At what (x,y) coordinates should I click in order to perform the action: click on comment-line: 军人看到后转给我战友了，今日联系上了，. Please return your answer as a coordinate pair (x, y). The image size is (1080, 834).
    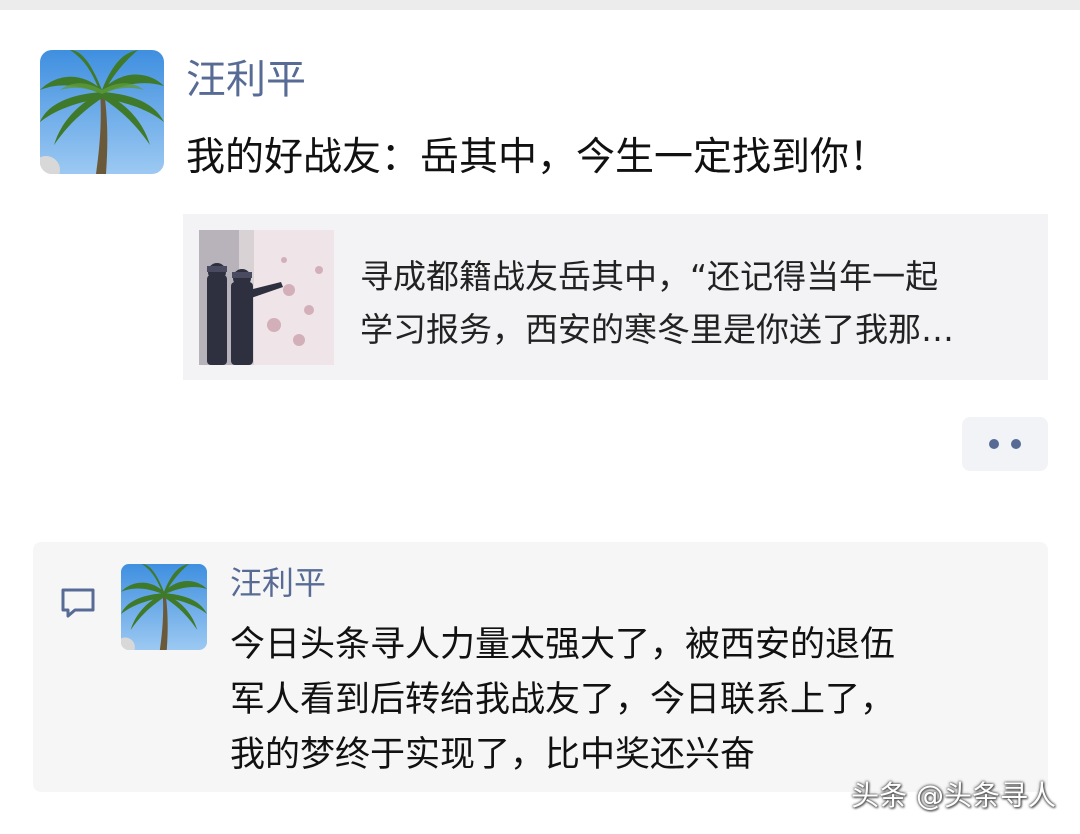
    Looking at the image, I should click on (563, 700).